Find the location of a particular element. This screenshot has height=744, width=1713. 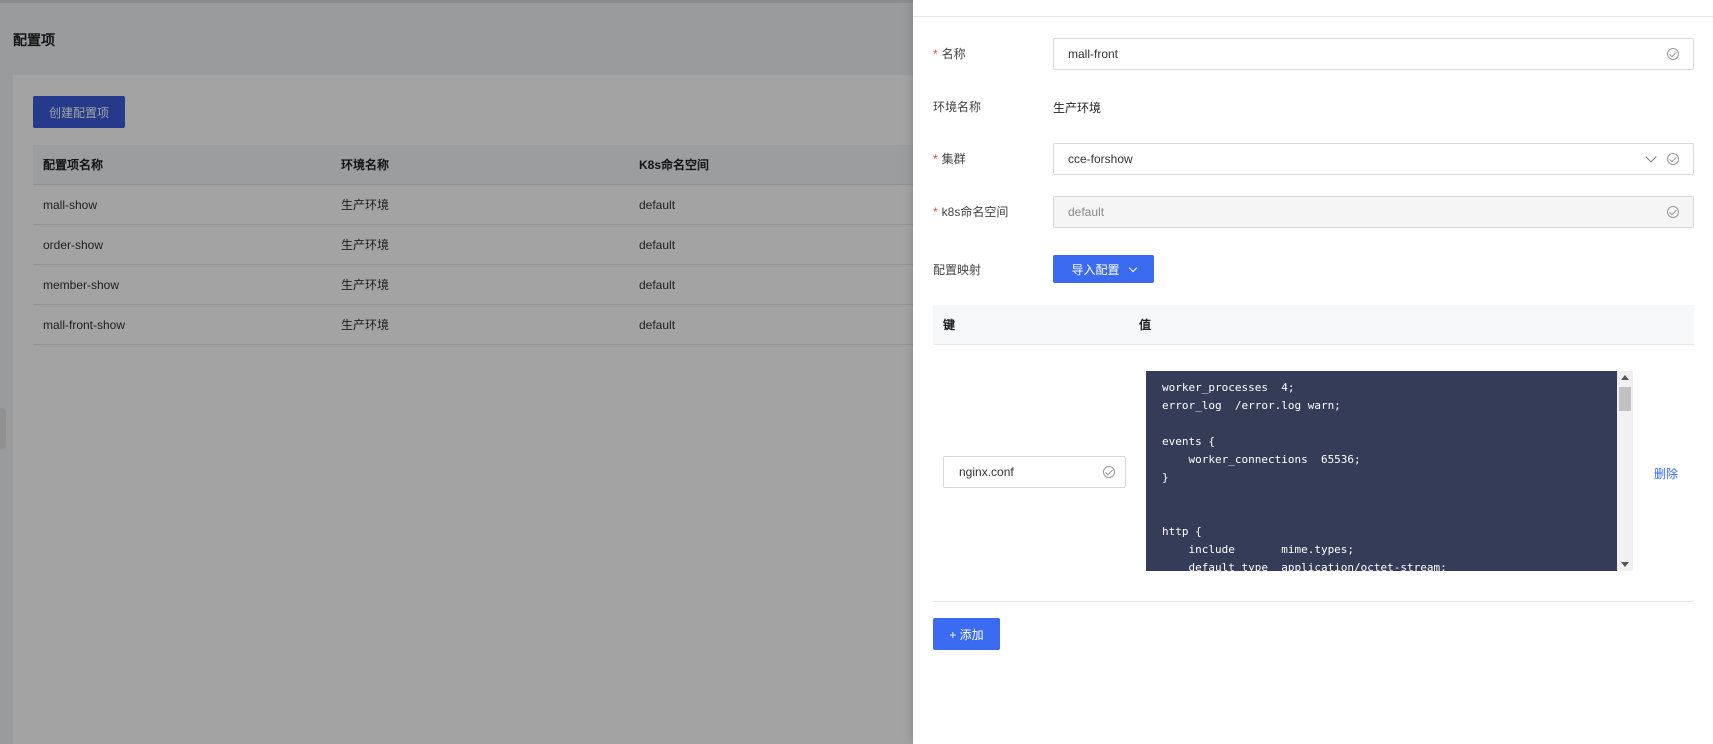

cluster-label-text: 集群 is located at coordinates (953, 159).